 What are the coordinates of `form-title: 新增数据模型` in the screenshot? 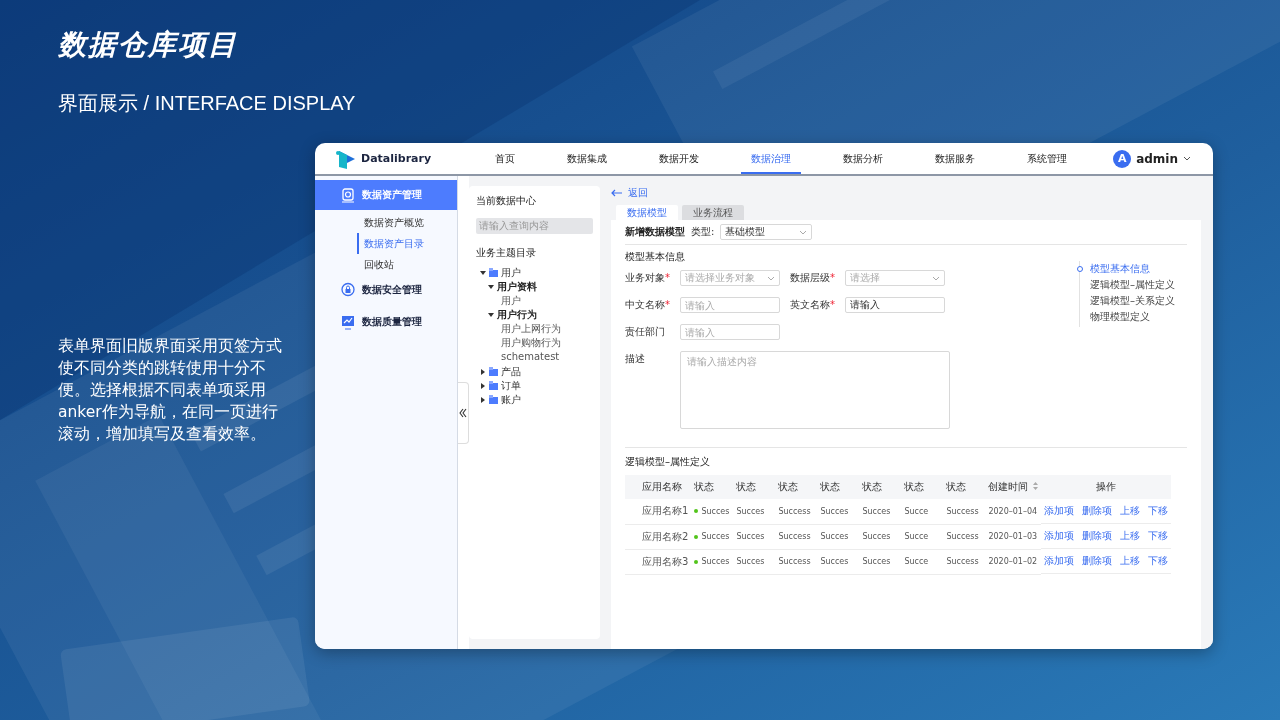 It's located at (655, 232).